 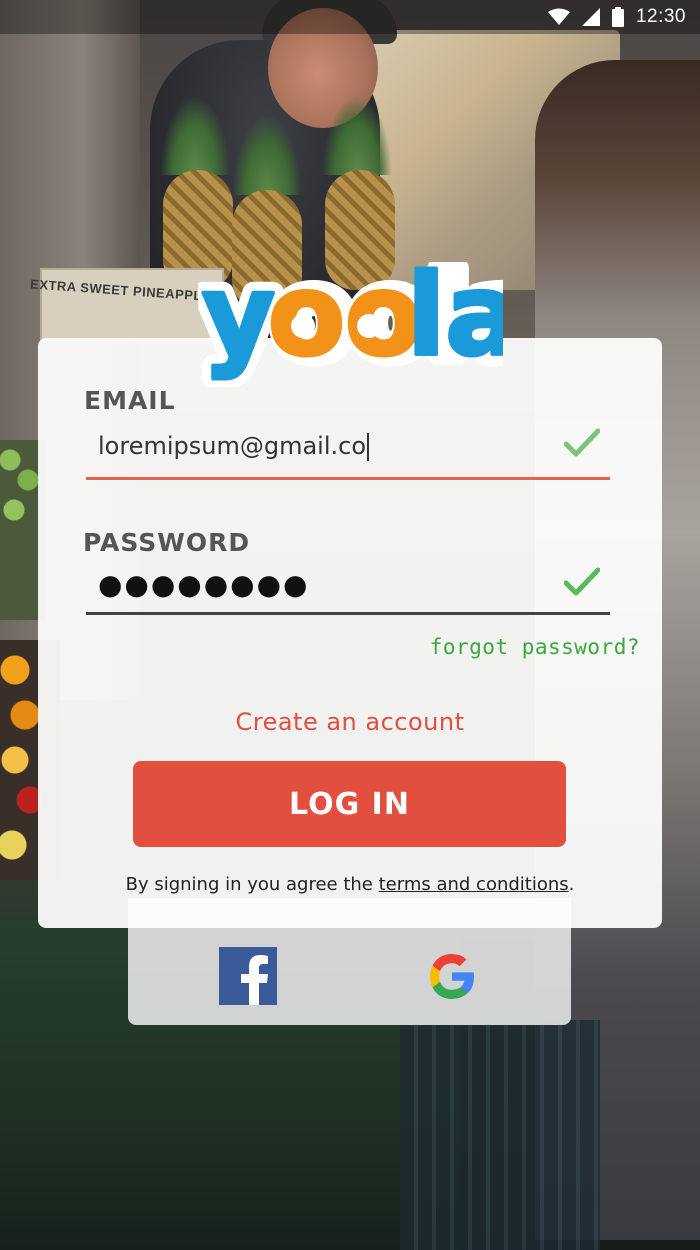 I want to click on battery-icon, so click(x=617, y=17).